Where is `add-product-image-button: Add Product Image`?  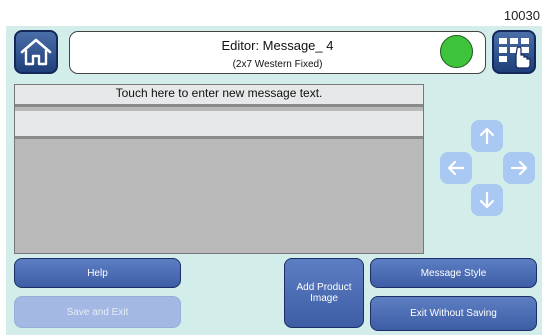 add-product-image-button: Add Product Image is located at coordinates (324, 293).